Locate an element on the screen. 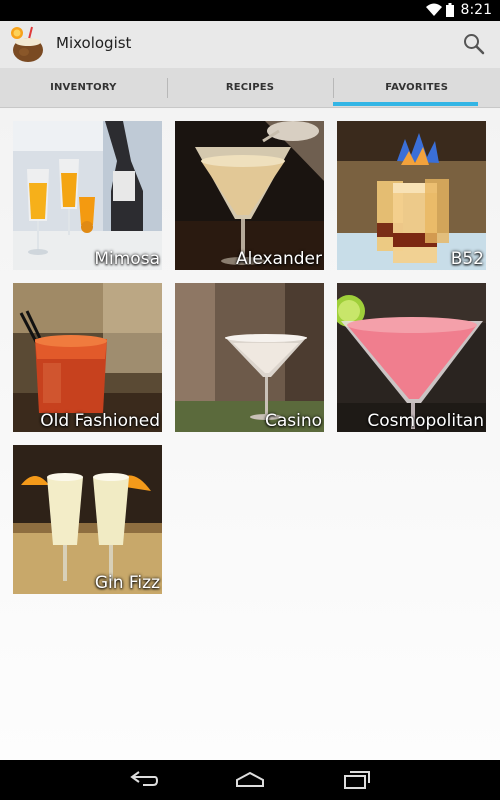  drink-tile-alexander: Alexander is located at coordinates (249, 195).